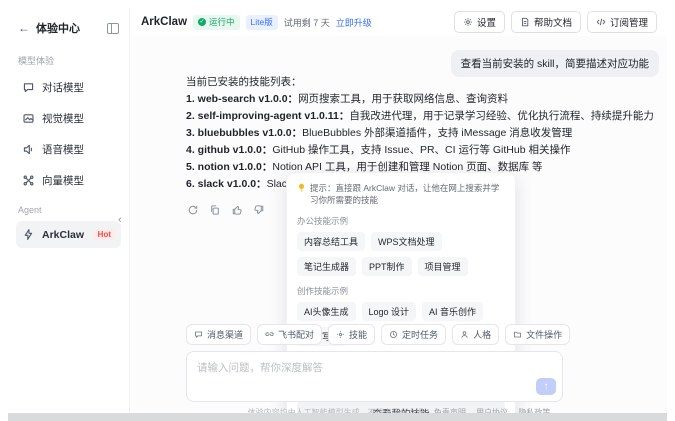  Describe the element at coordinates (326, 311) in the screenshot. I see `skill-chip: AI头像生成` at that location.